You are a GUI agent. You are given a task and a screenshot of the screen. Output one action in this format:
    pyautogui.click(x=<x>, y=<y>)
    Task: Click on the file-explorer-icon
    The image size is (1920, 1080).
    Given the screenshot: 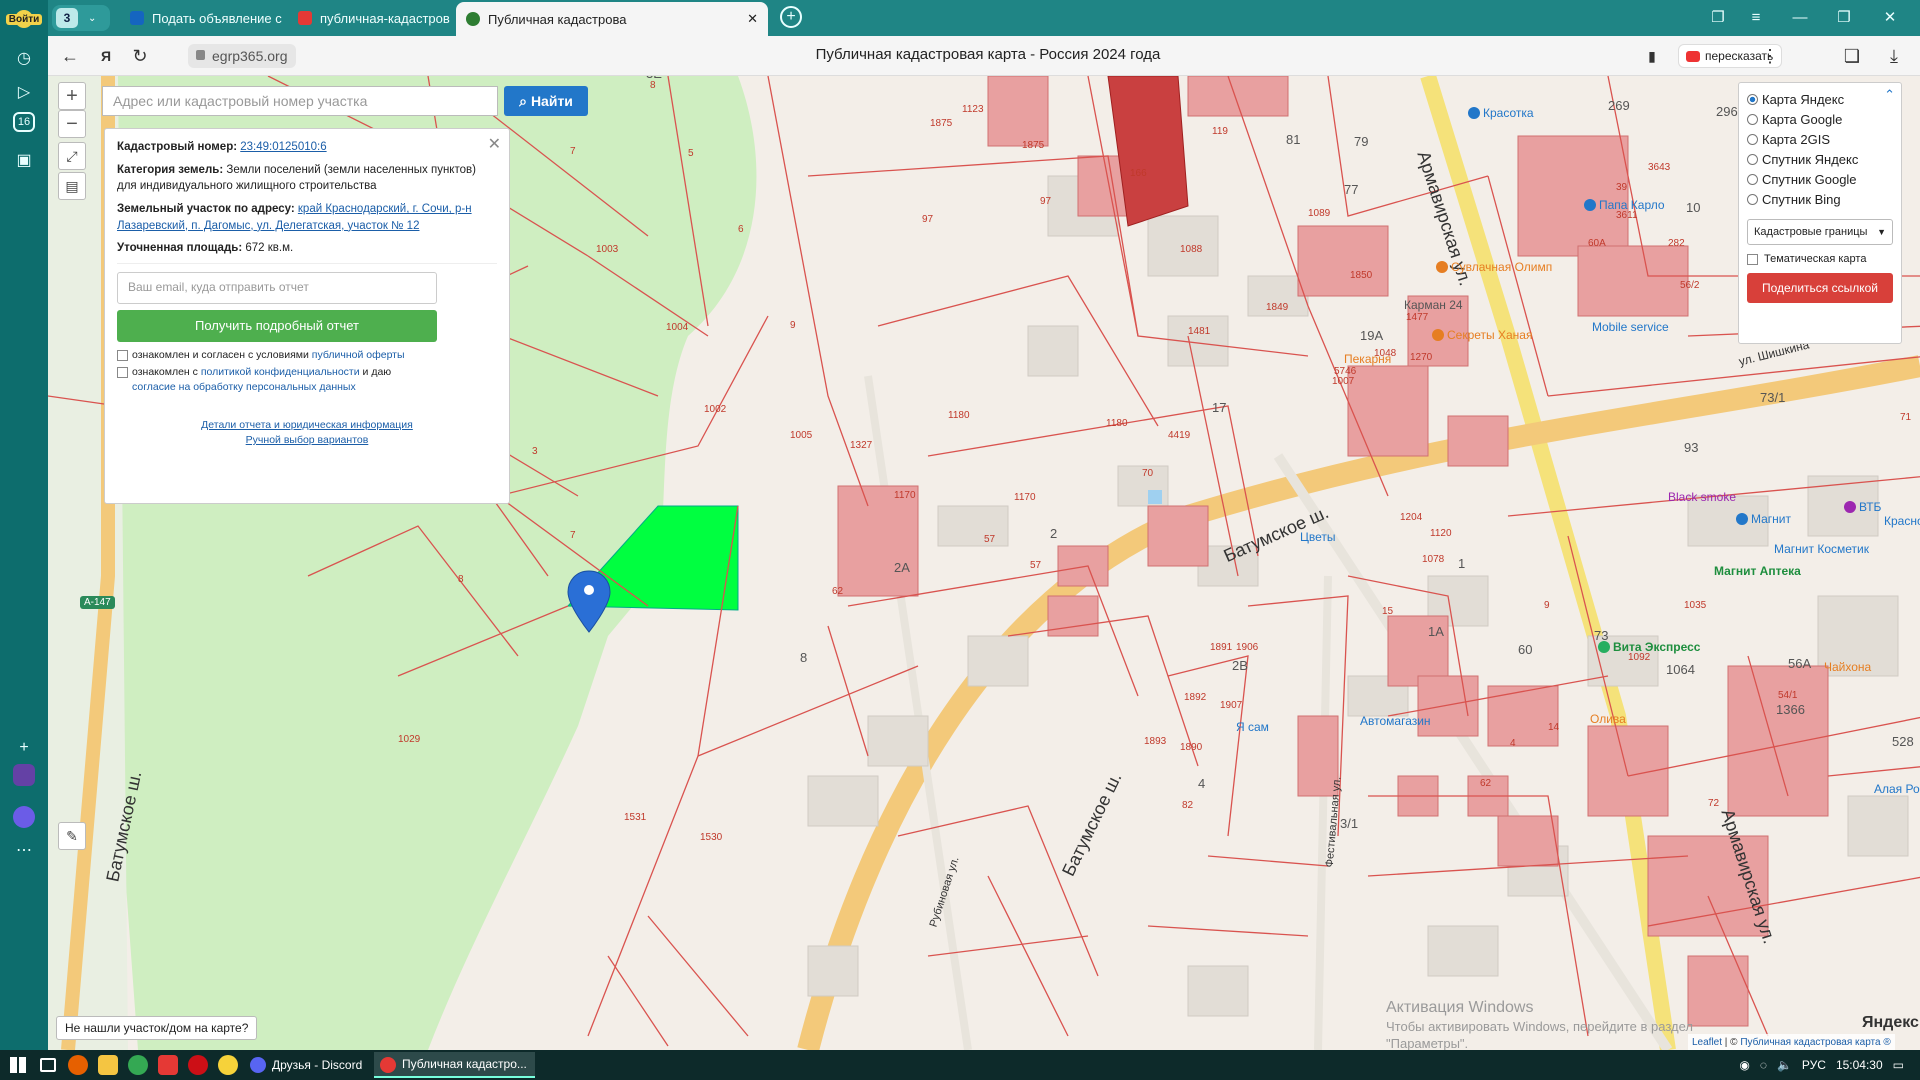 What is the action you would take?
    pyautogui.click(x=108, y=1065)
    